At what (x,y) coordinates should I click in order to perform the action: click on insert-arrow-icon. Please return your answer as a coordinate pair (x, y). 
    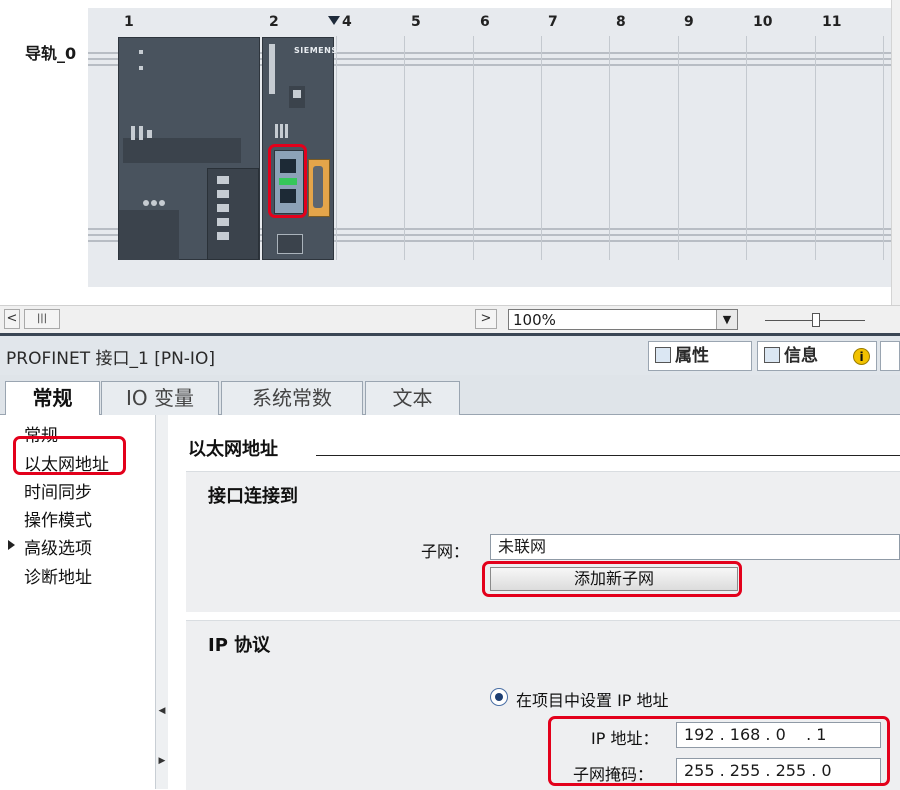
    Looking at the image, I should click on (334, 20).